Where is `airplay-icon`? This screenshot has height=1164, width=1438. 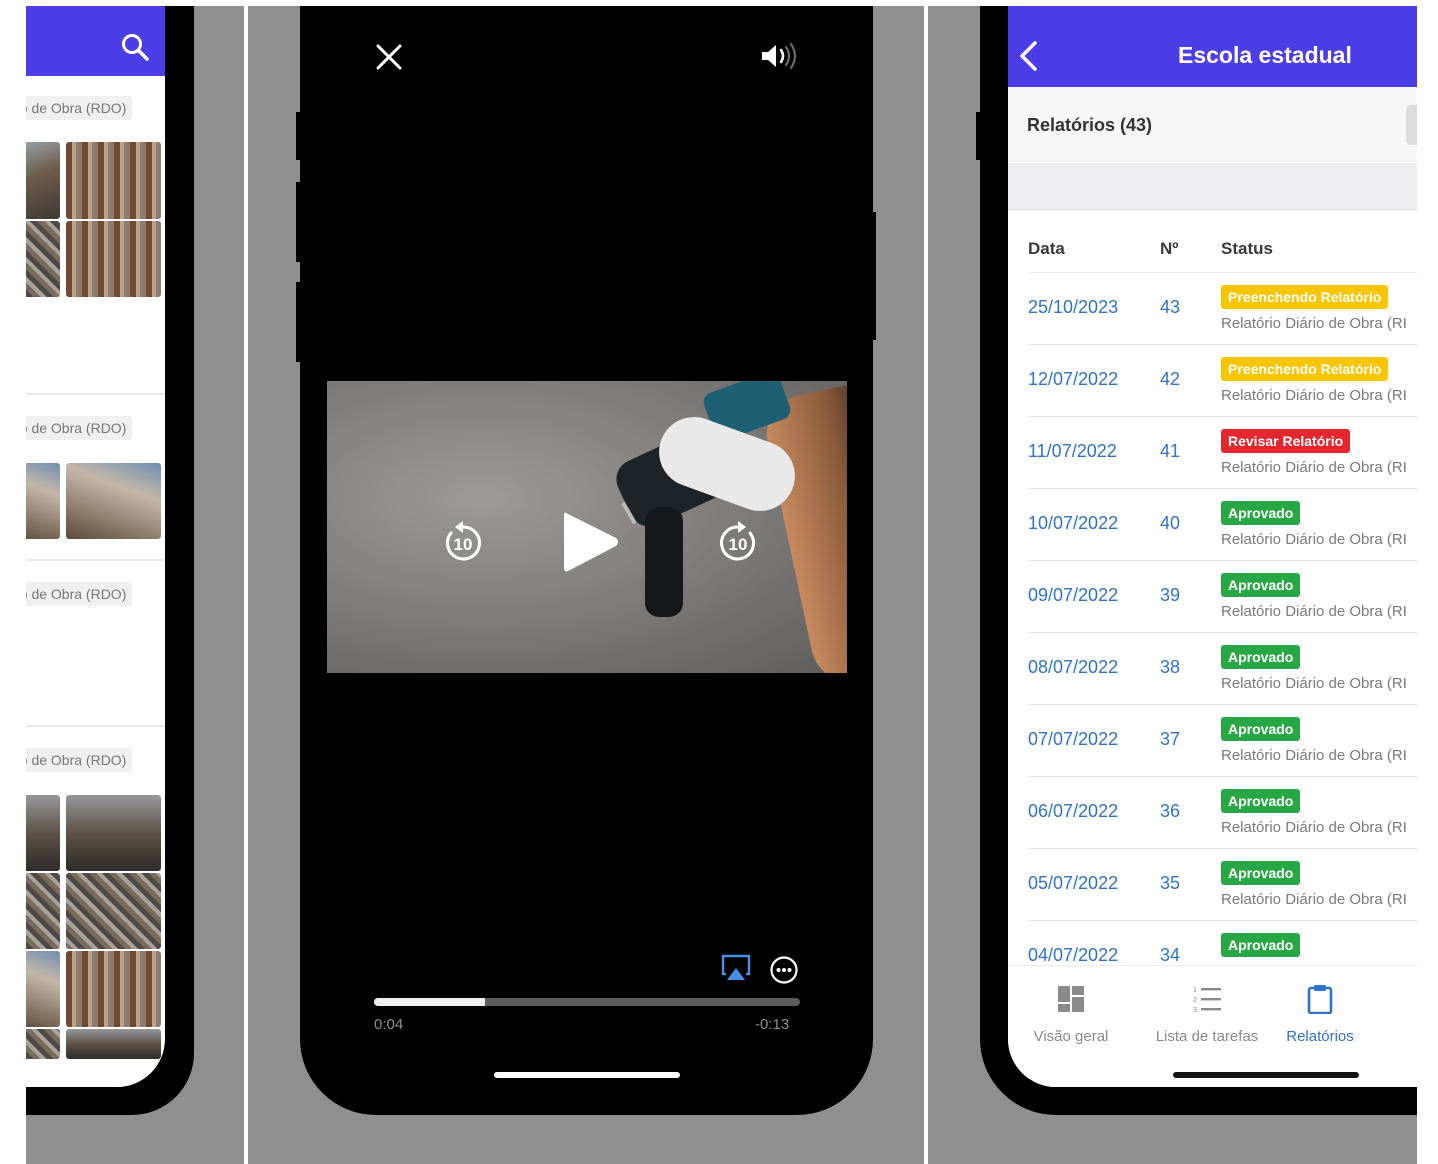
airplay-icon is located at coordinates (736, 968).